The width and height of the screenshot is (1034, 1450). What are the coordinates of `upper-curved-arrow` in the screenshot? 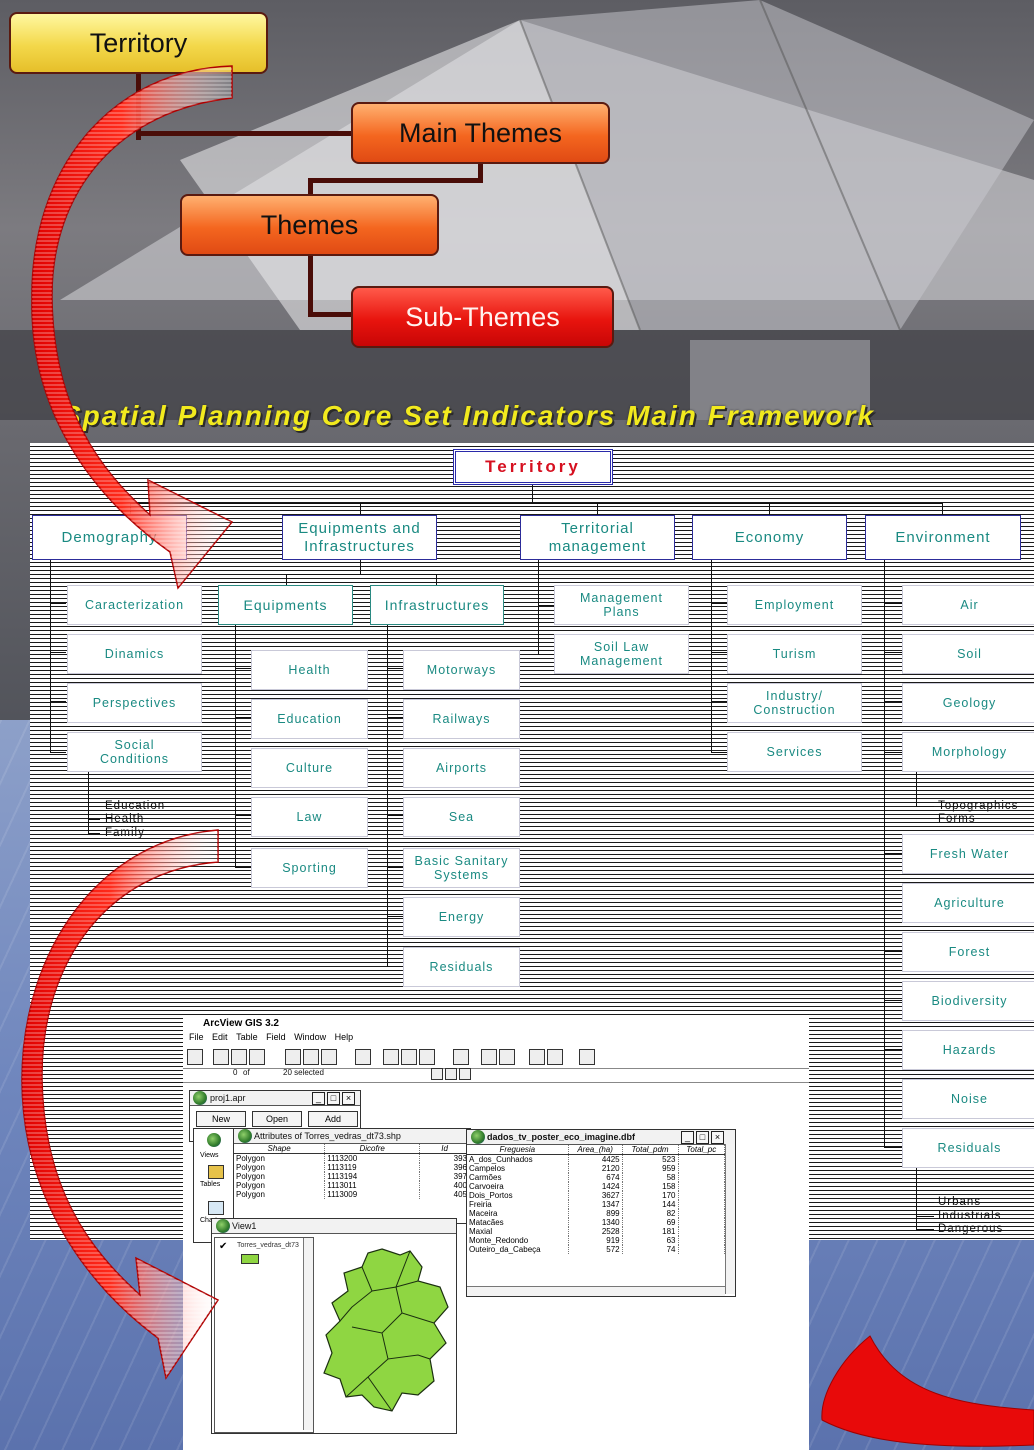 It's located at (132, 327).